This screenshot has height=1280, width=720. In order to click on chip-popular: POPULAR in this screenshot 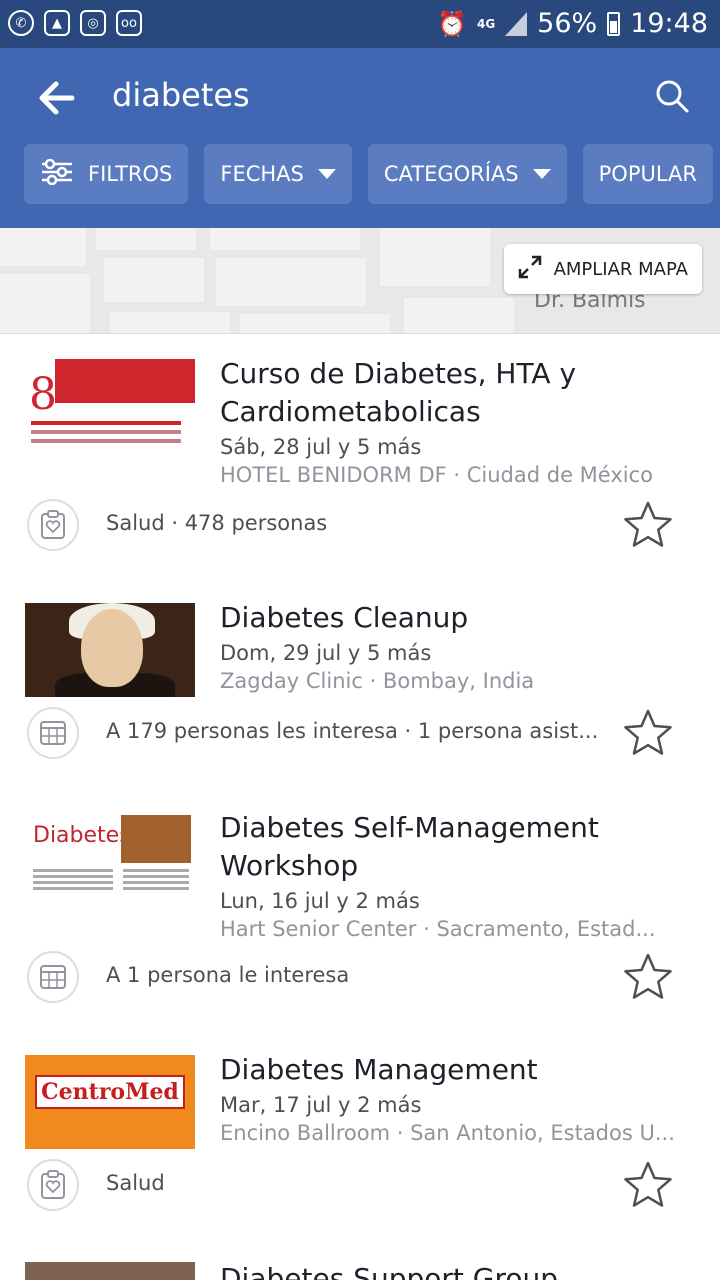, I will do `click(648, 174)`.